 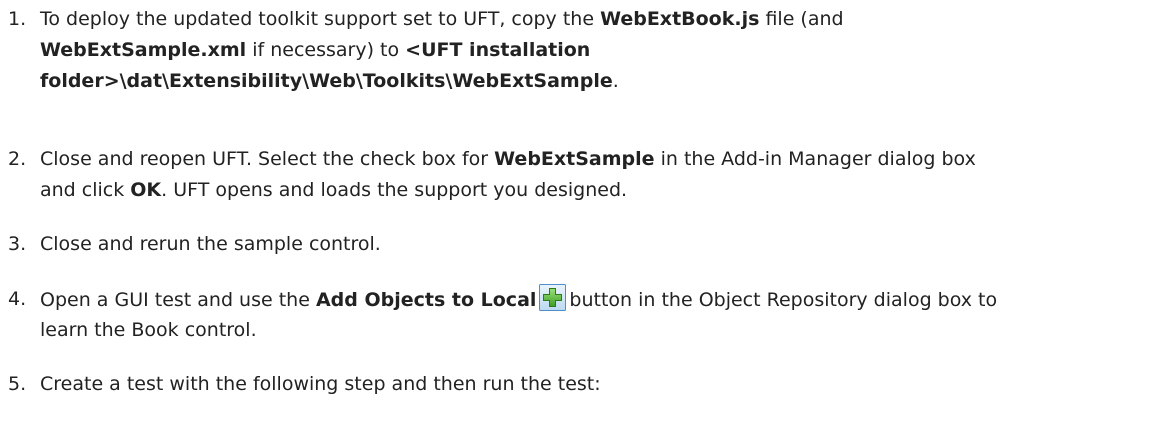 What do you see at coordinates (17, 384) in the screenshot?
I see `step-number: 5.` at bounding box center [17, 384].